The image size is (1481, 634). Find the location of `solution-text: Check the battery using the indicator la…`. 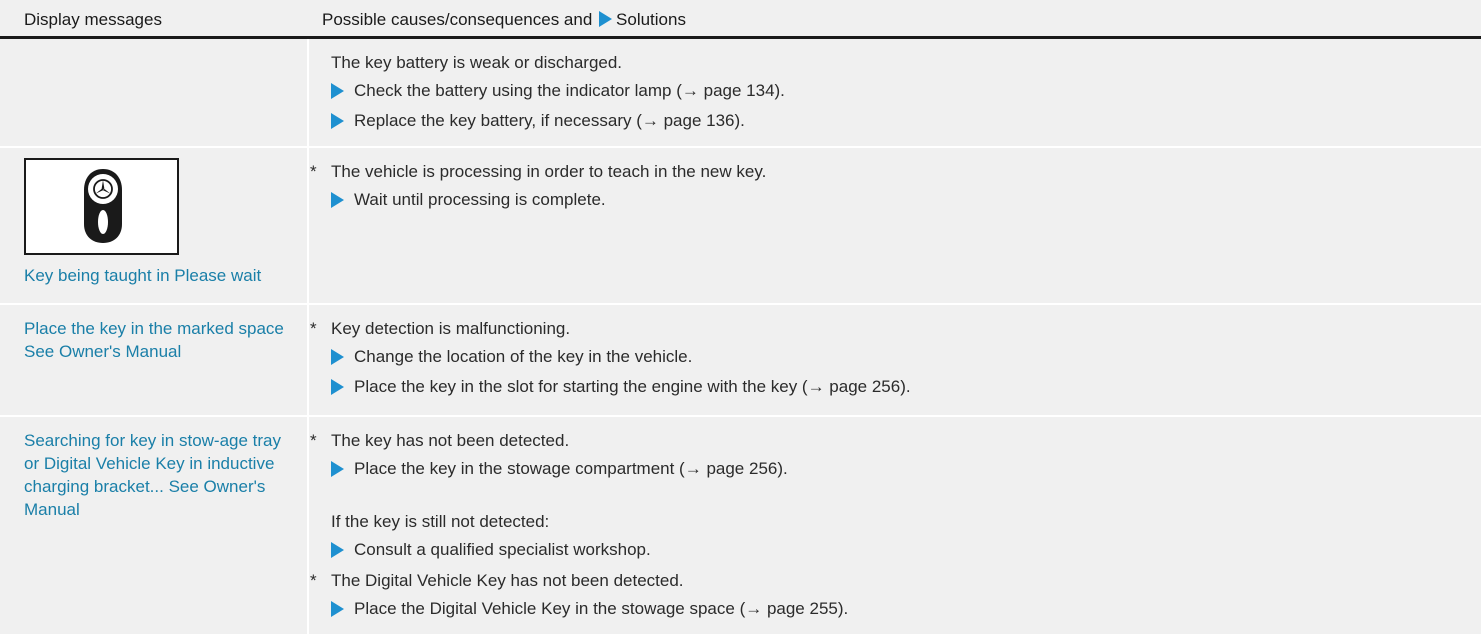

solution-text: Check the battery using the indicator la… is located at coordinates (569, 90).